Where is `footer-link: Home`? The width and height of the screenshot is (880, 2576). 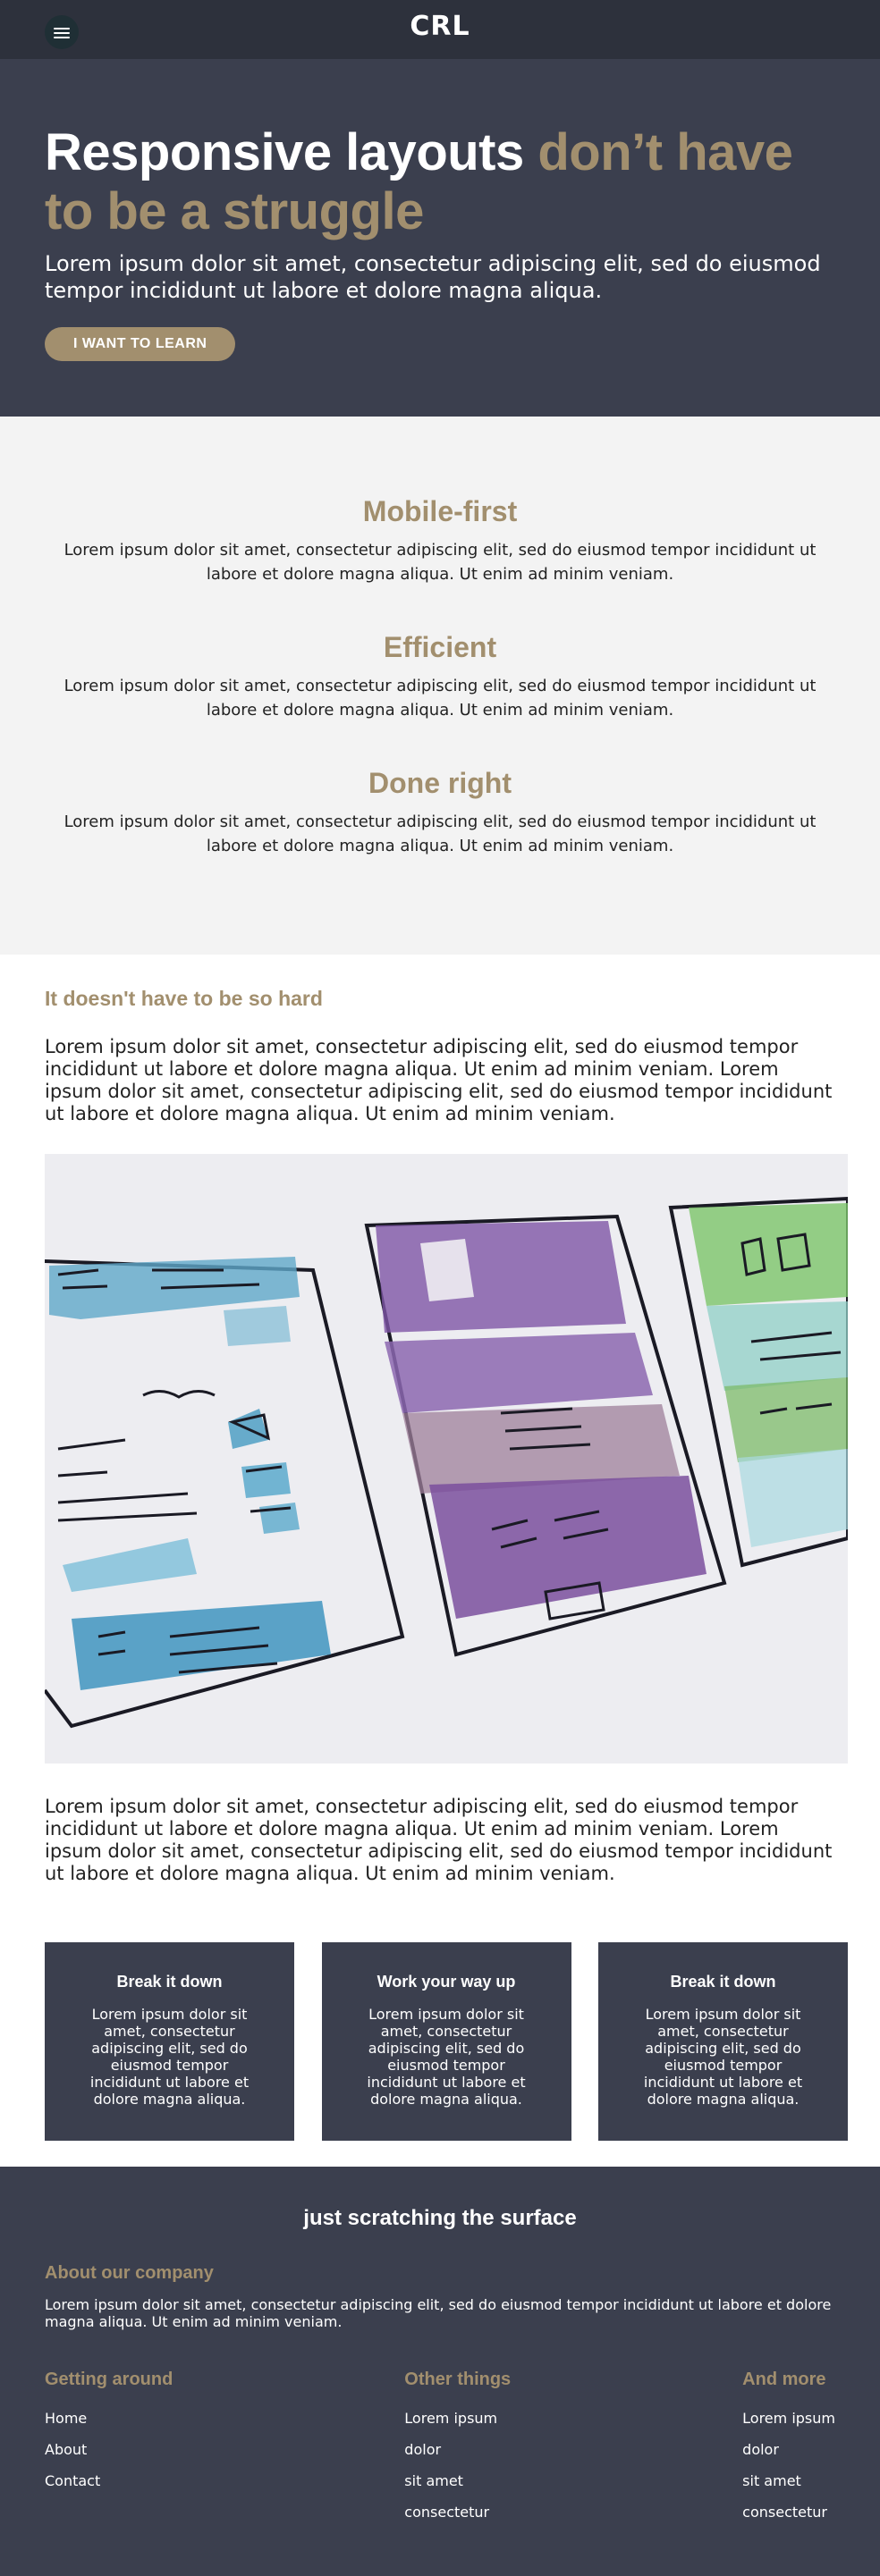
footer-link: Home is located at coordinates (109, 2419).